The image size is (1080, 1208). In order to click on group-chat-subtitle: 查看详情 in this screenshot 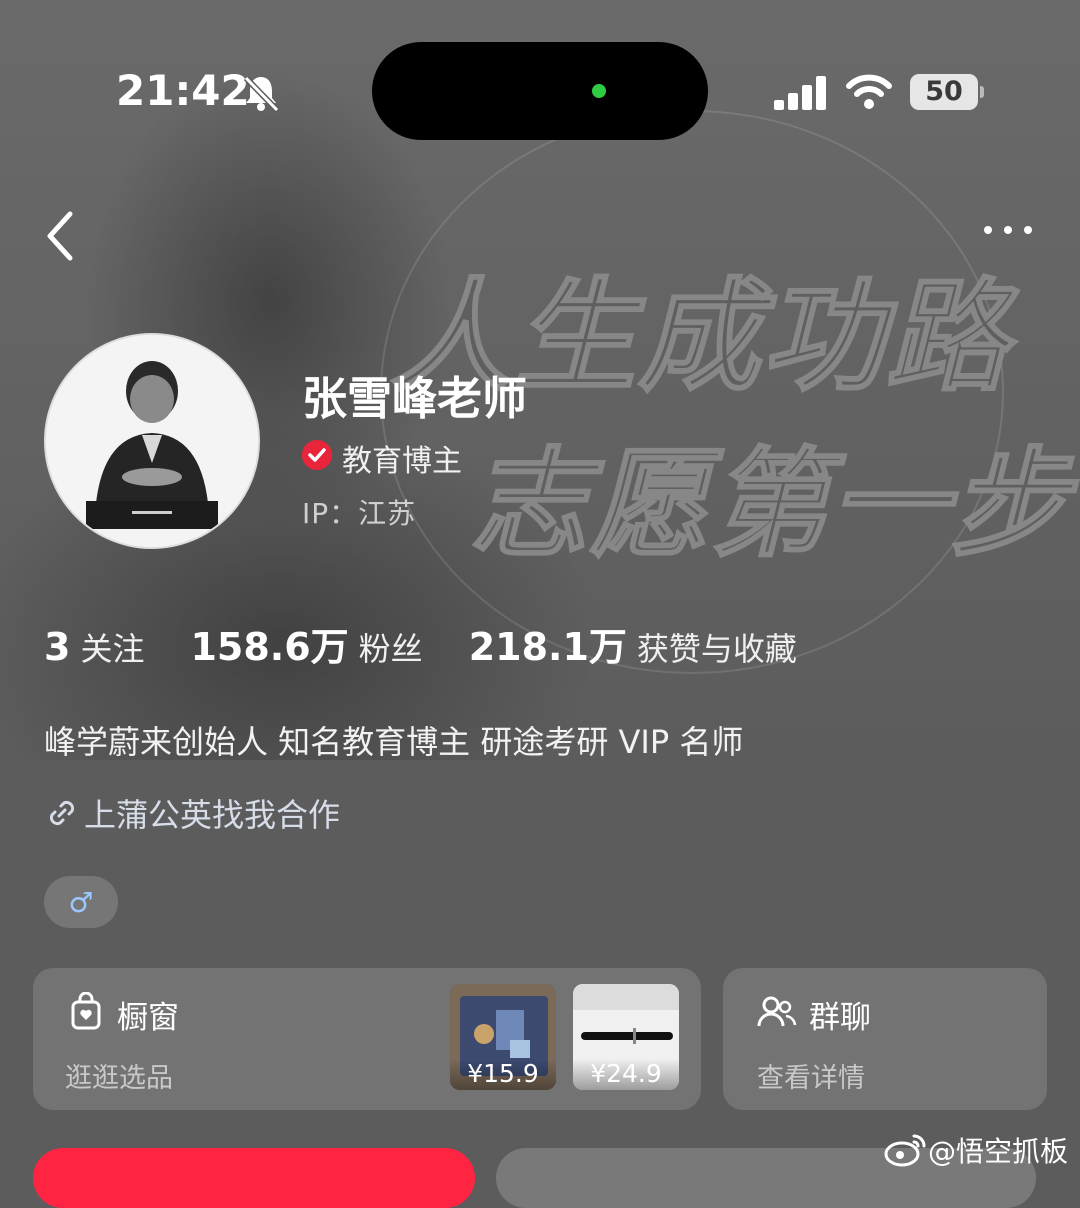, I will do `click(811, 1078)`.